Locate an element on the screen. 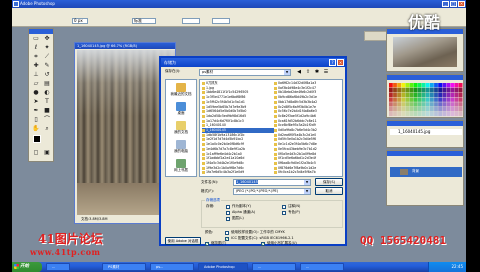 The width and height of the screenshot is (480, 272). brush-tool-icon: ✎ is located at coordinates (47, 66).